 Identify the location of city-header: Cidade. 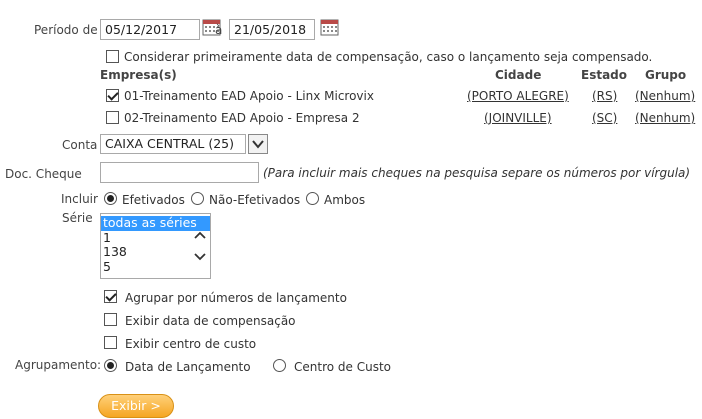
(518, 75).